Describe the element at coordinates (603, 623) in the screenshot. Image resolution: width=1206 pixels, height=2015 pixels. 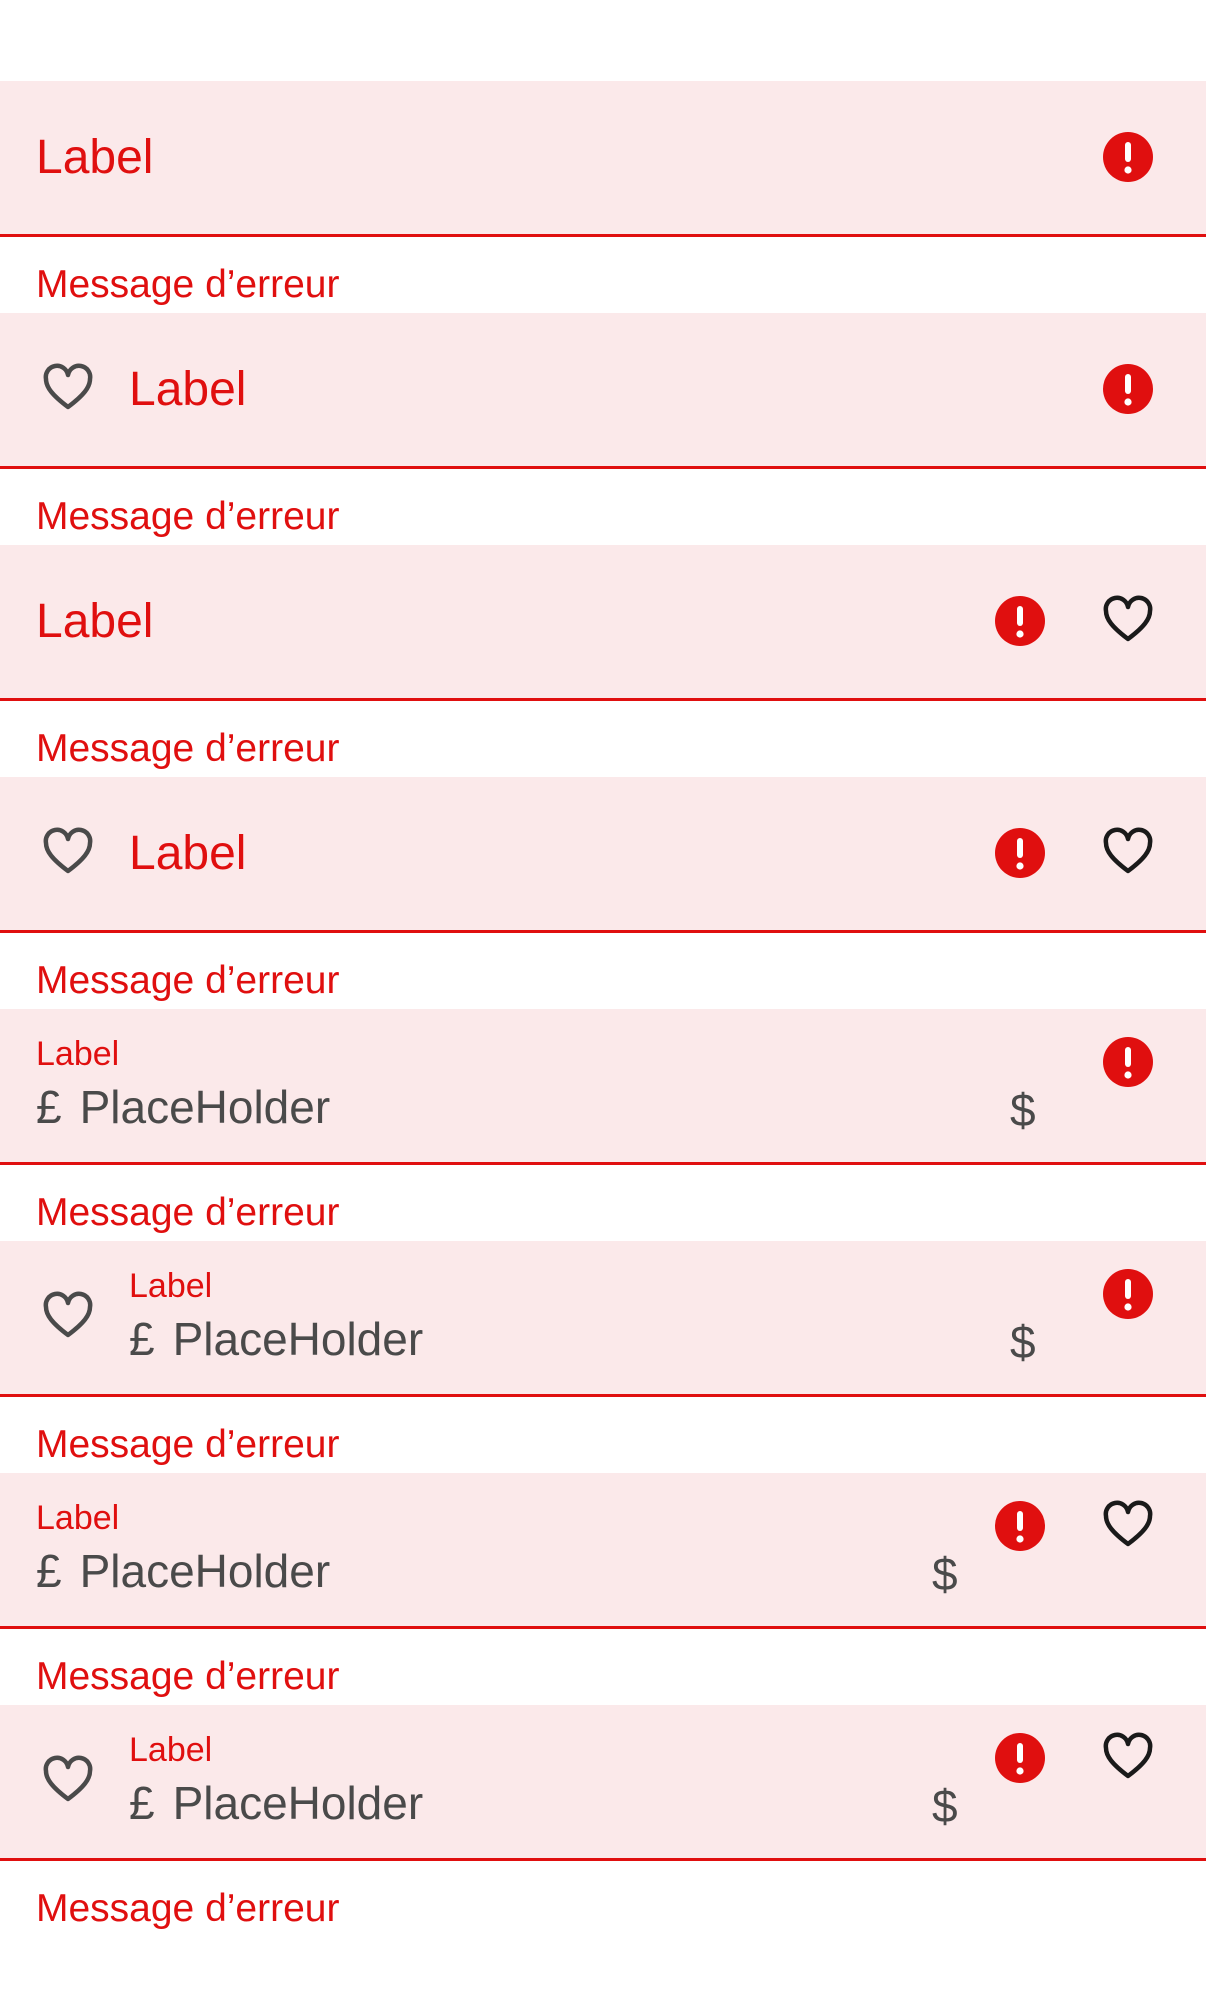
I see `text-field-error-trailing-icon: Label` at that location.